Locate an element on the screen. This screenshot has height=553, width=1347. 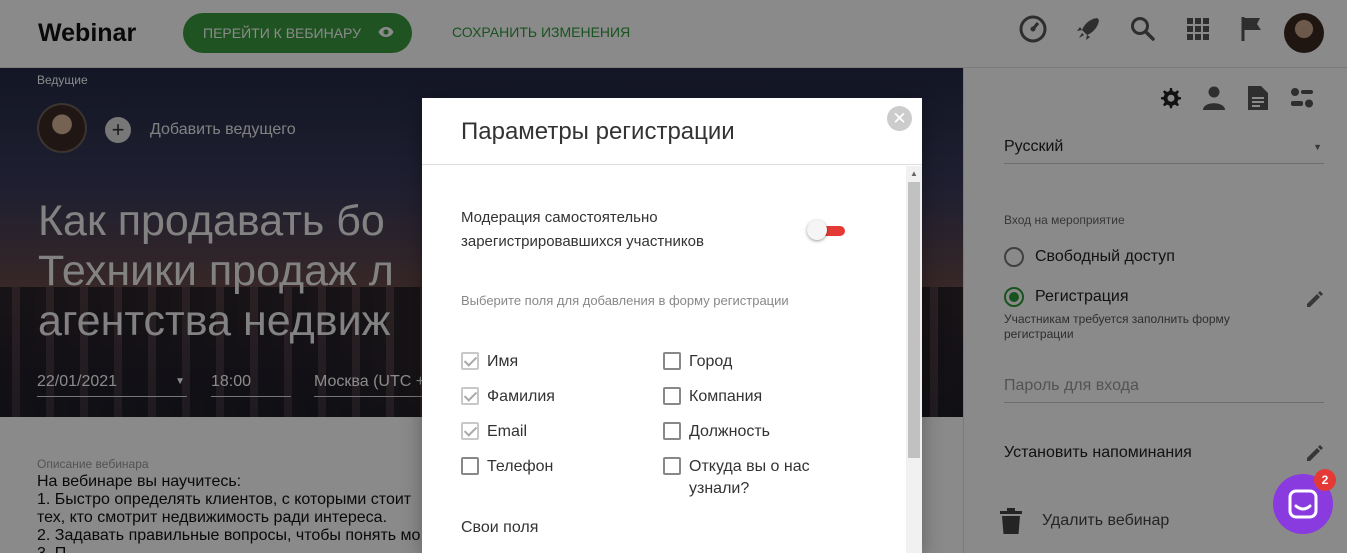
modal-title: Параметры регистрации is located at coordinates (598, 131).